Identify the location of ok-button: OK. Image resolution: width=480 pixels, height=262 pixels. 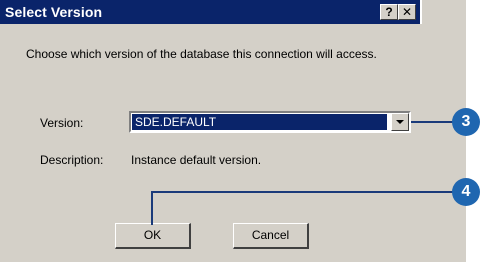
(153, 236).